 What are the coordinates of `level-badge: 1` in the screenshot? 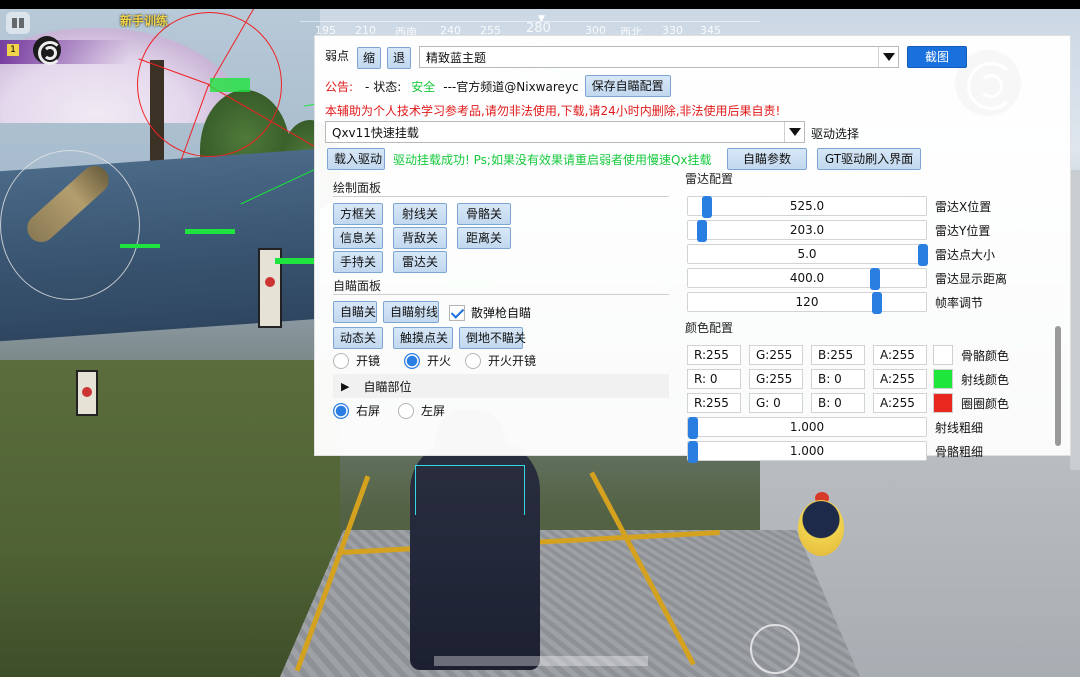 It's located at (13, 50).